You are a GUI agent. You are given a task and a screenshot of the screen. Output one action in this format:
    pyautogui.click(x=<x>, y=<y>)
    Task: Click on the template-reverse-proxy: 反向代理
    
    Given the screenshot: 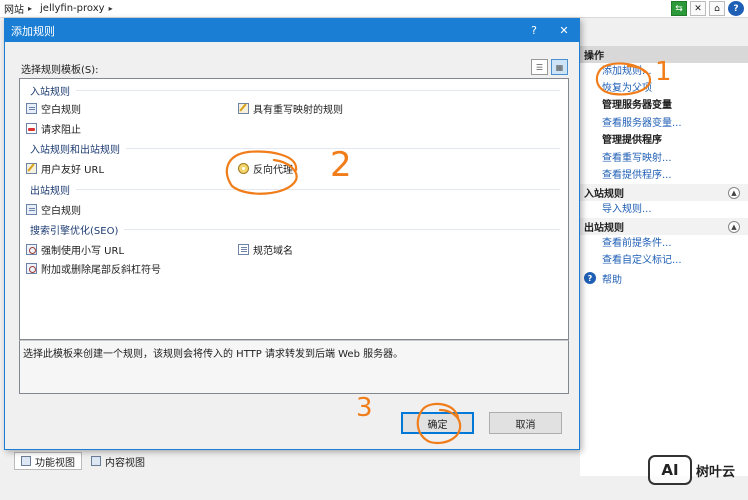 What is the action you would take?
    pyautogui.click(x=265, y=168)
    